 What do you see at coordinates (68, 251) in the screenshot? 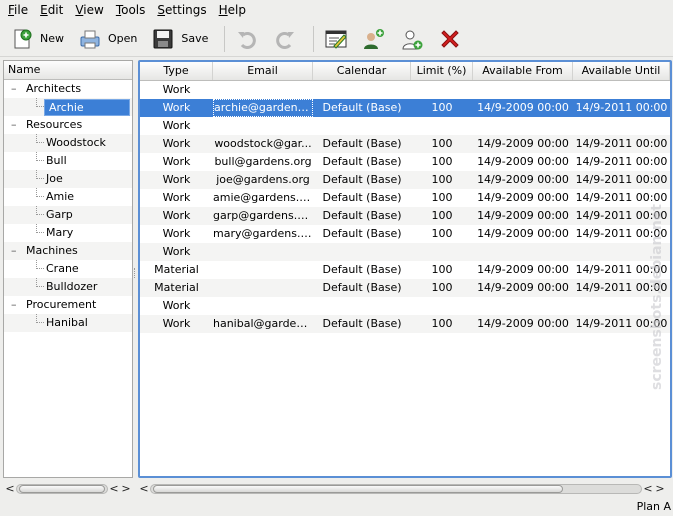
I see `tree-group-row: – Machines` at bounding box center [68, 251].